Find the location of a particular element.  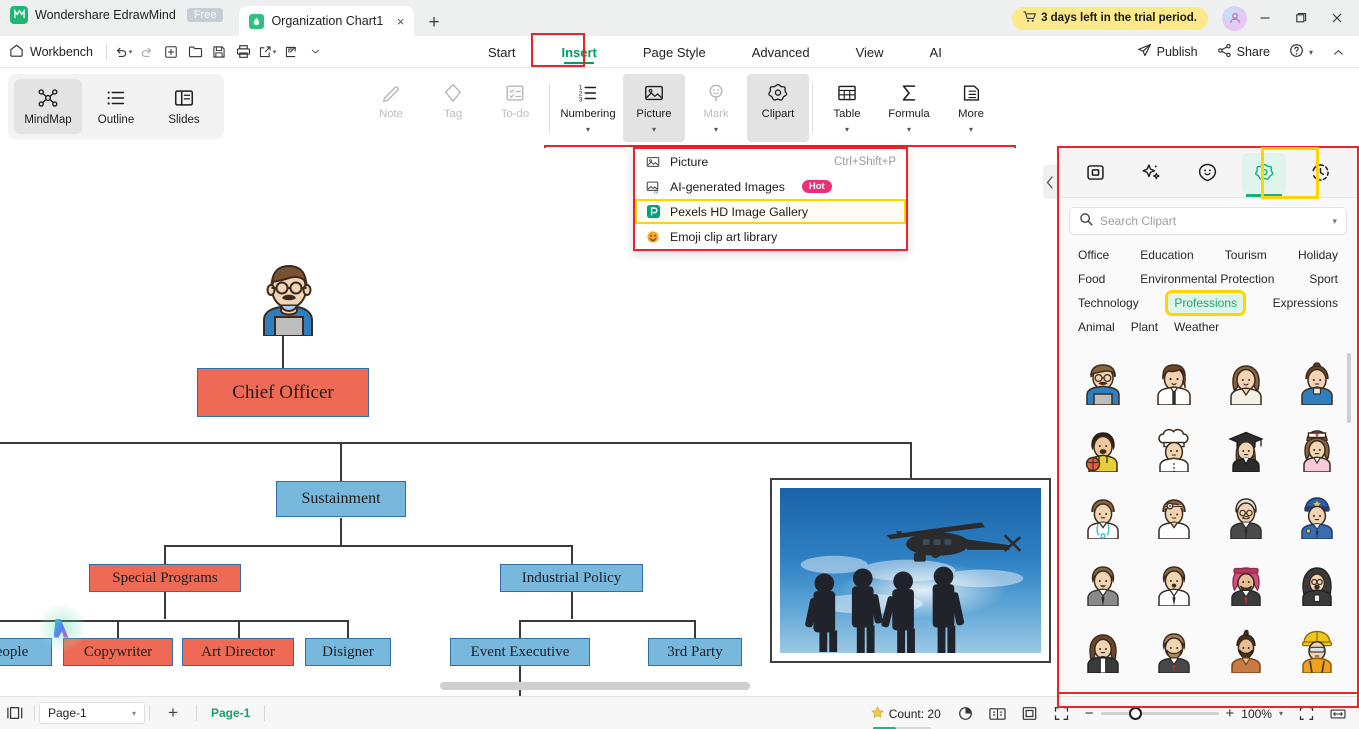

close-tab-icon: × is located at coordinates (401, 21).